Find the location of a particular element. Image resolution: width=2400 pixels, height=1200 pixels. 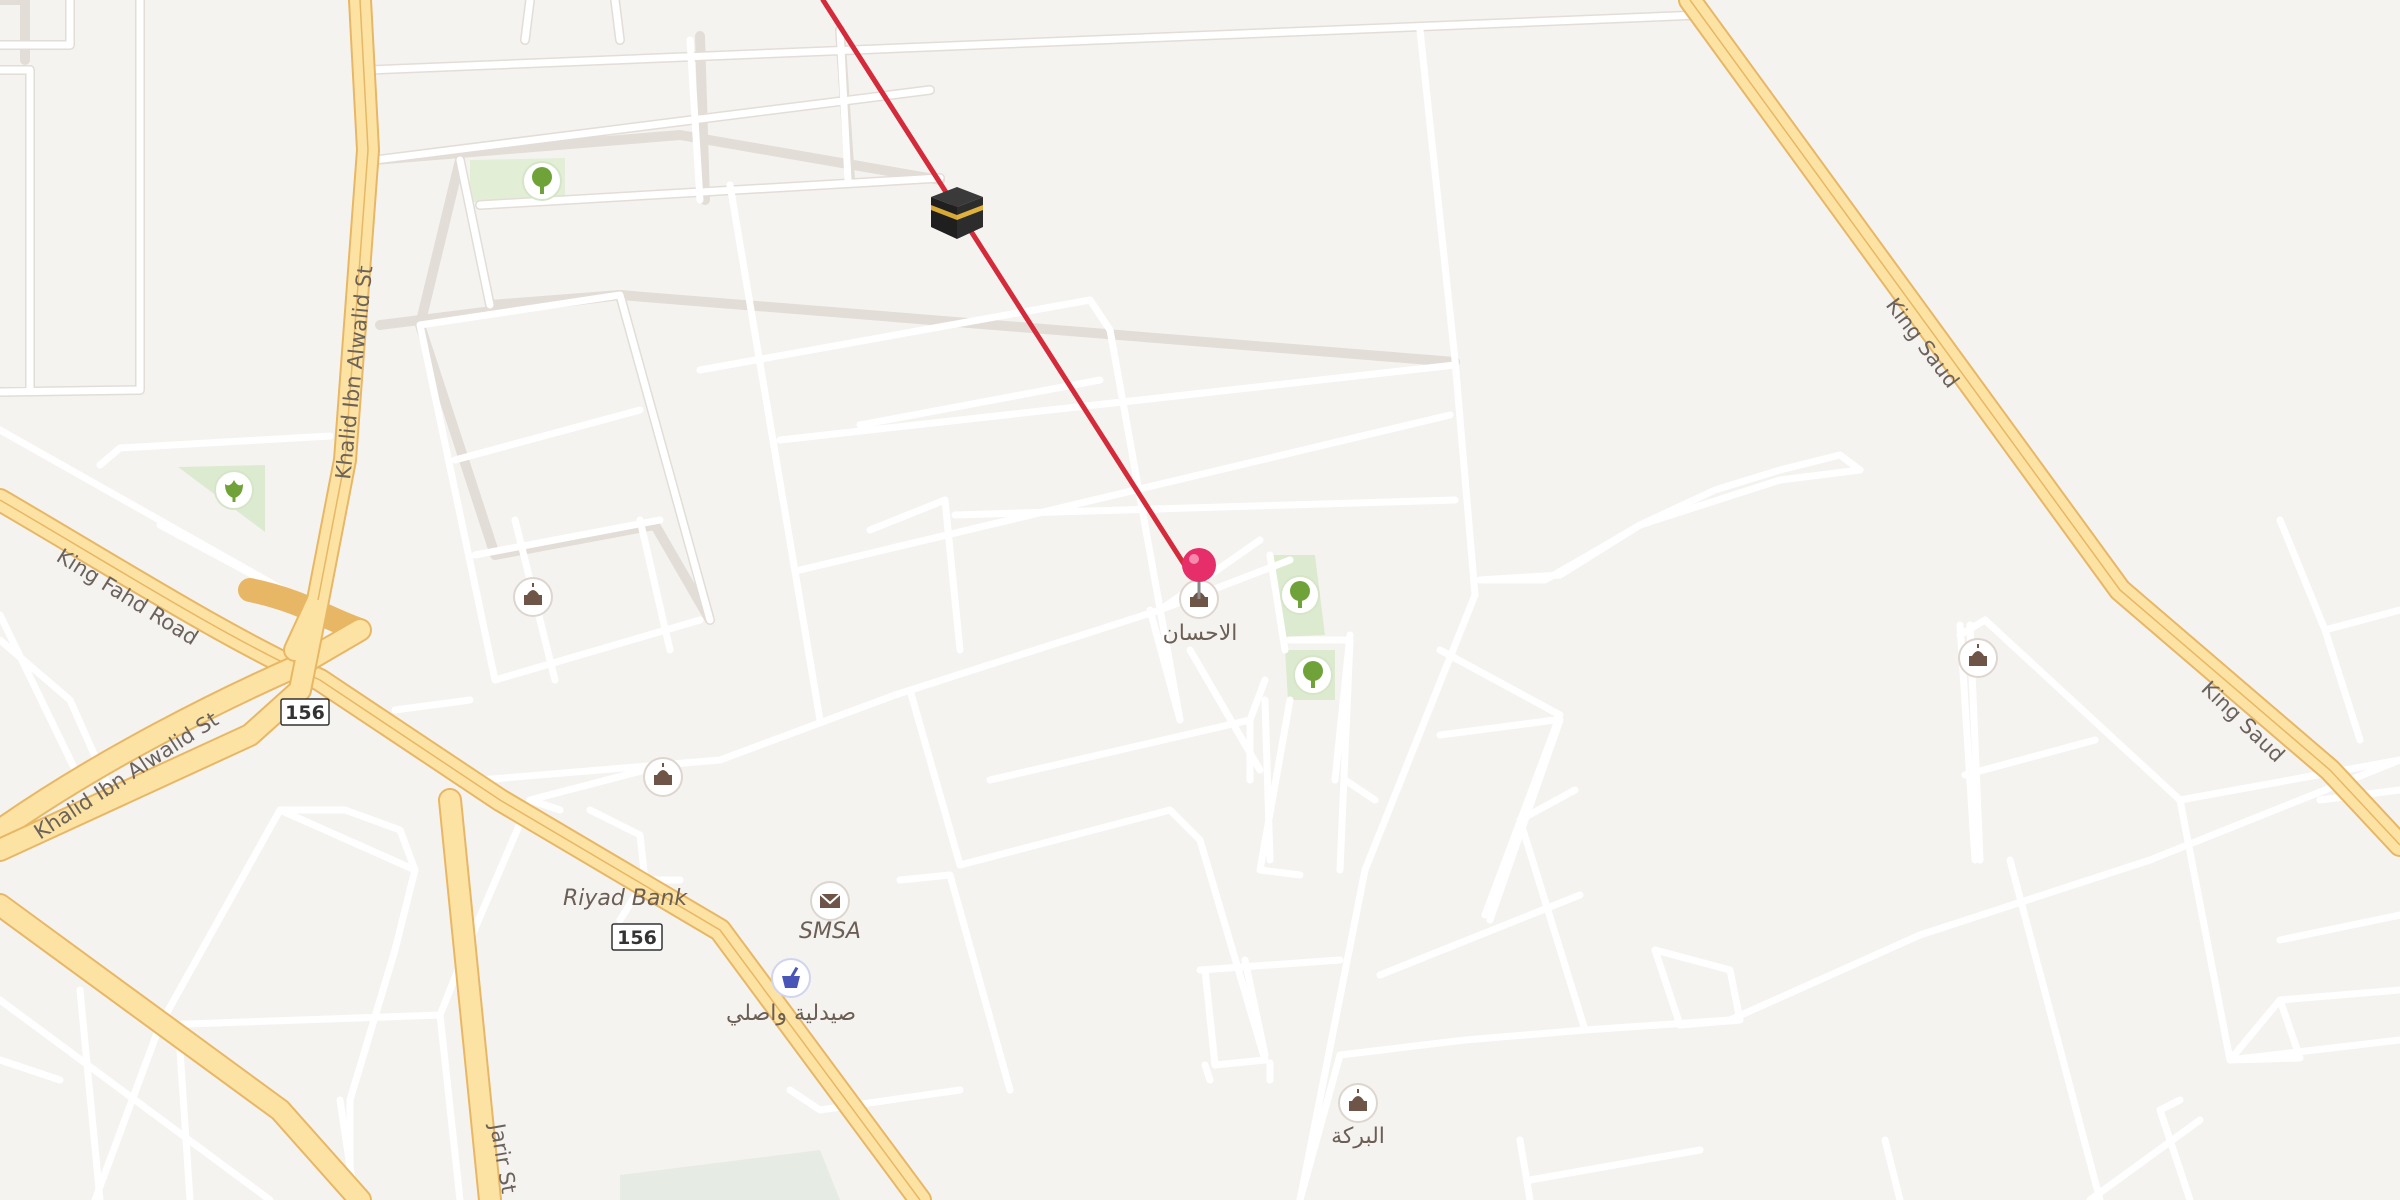

pharmacy-icon is located at coordinates (791, 978).